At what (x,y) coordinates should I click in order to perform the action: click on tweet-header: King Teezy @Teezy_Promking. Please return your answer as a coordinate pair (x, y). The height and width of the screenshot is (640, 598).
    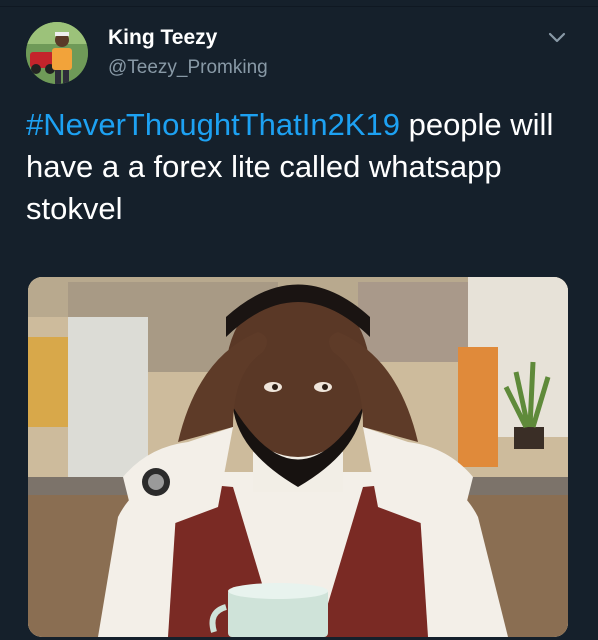
    Looking at the image, I should click on (301, 55).